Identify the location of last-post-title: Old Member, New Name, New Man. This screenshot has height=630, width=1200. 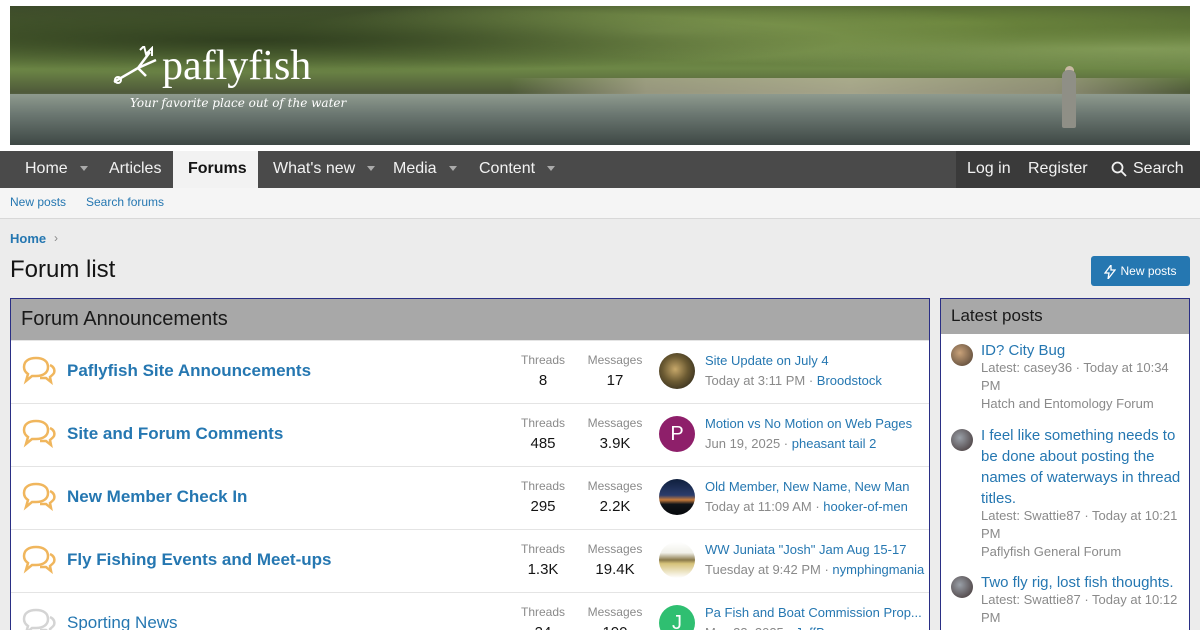
(807, 486).